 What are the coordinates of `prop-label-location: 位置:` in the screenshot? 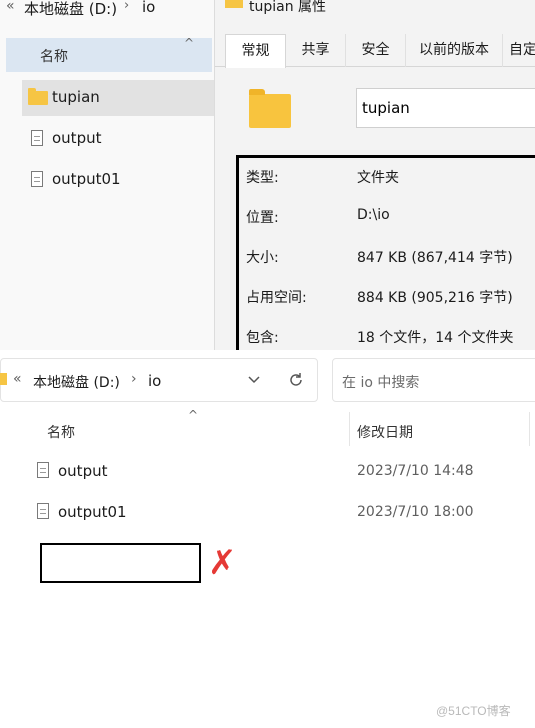 It's located at (262, 218).